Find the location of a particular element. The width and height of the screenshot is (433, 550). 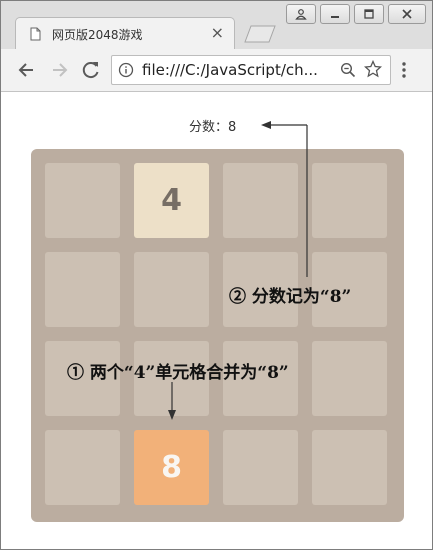

maximize-icon is located at coordinates (369, 14).